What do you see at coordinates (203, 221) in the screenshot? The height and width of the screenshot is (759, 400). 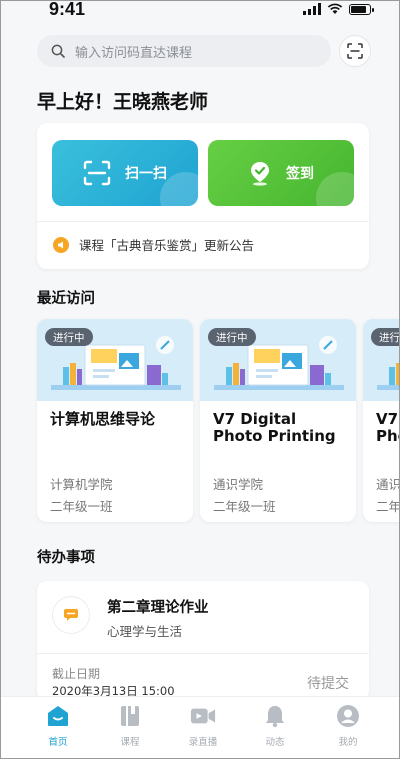 I see `card-divider` at bounding box center [203, 221].